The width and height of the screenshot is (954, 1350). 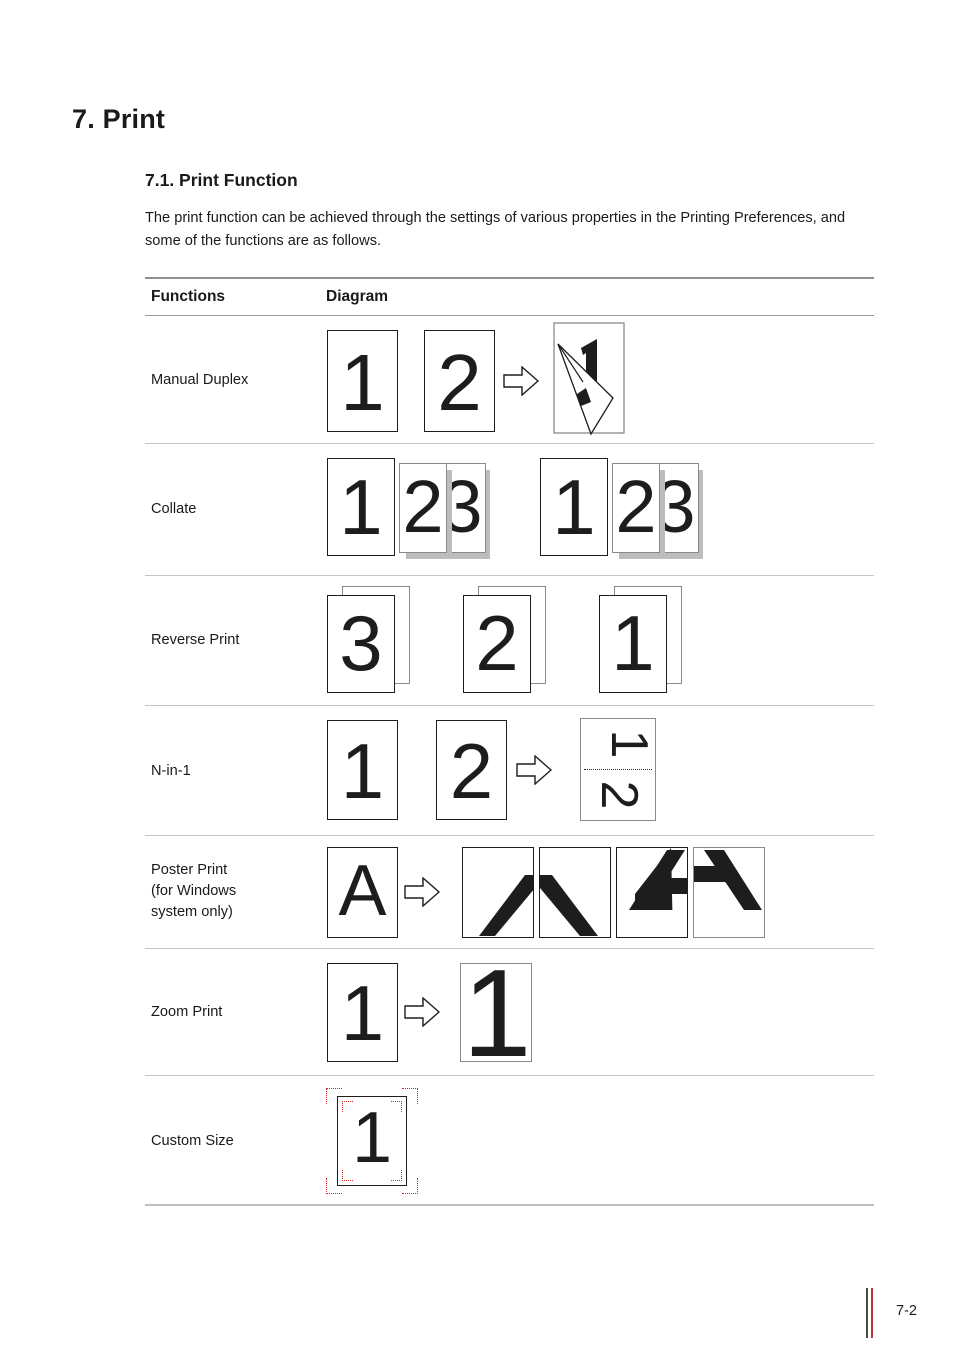 I want to click on table-row: Reverse Print 3 2 1, so click(x=509, y=641).